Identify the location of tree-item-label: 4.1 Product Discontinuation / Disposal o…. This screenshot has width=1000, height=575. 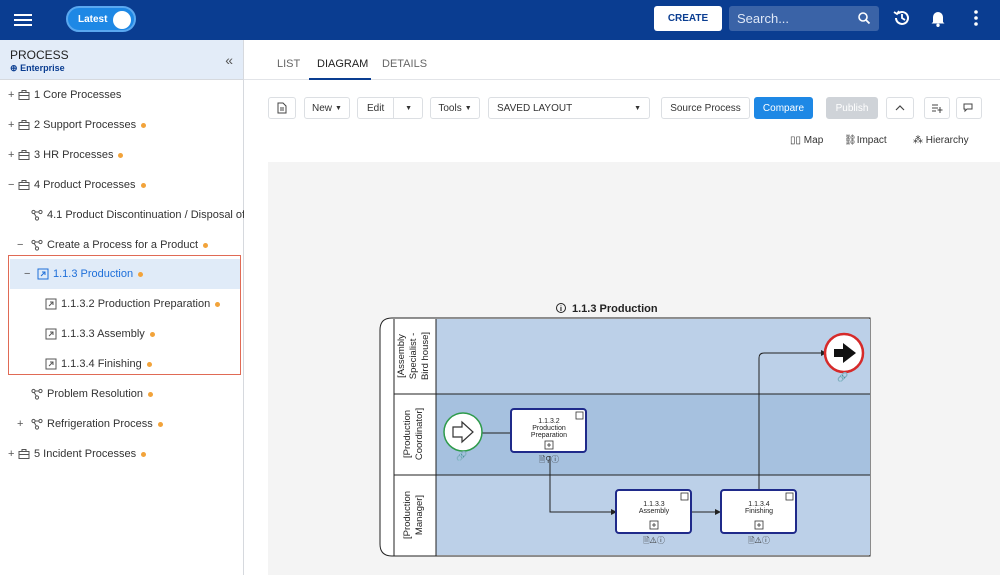
(146, 215).